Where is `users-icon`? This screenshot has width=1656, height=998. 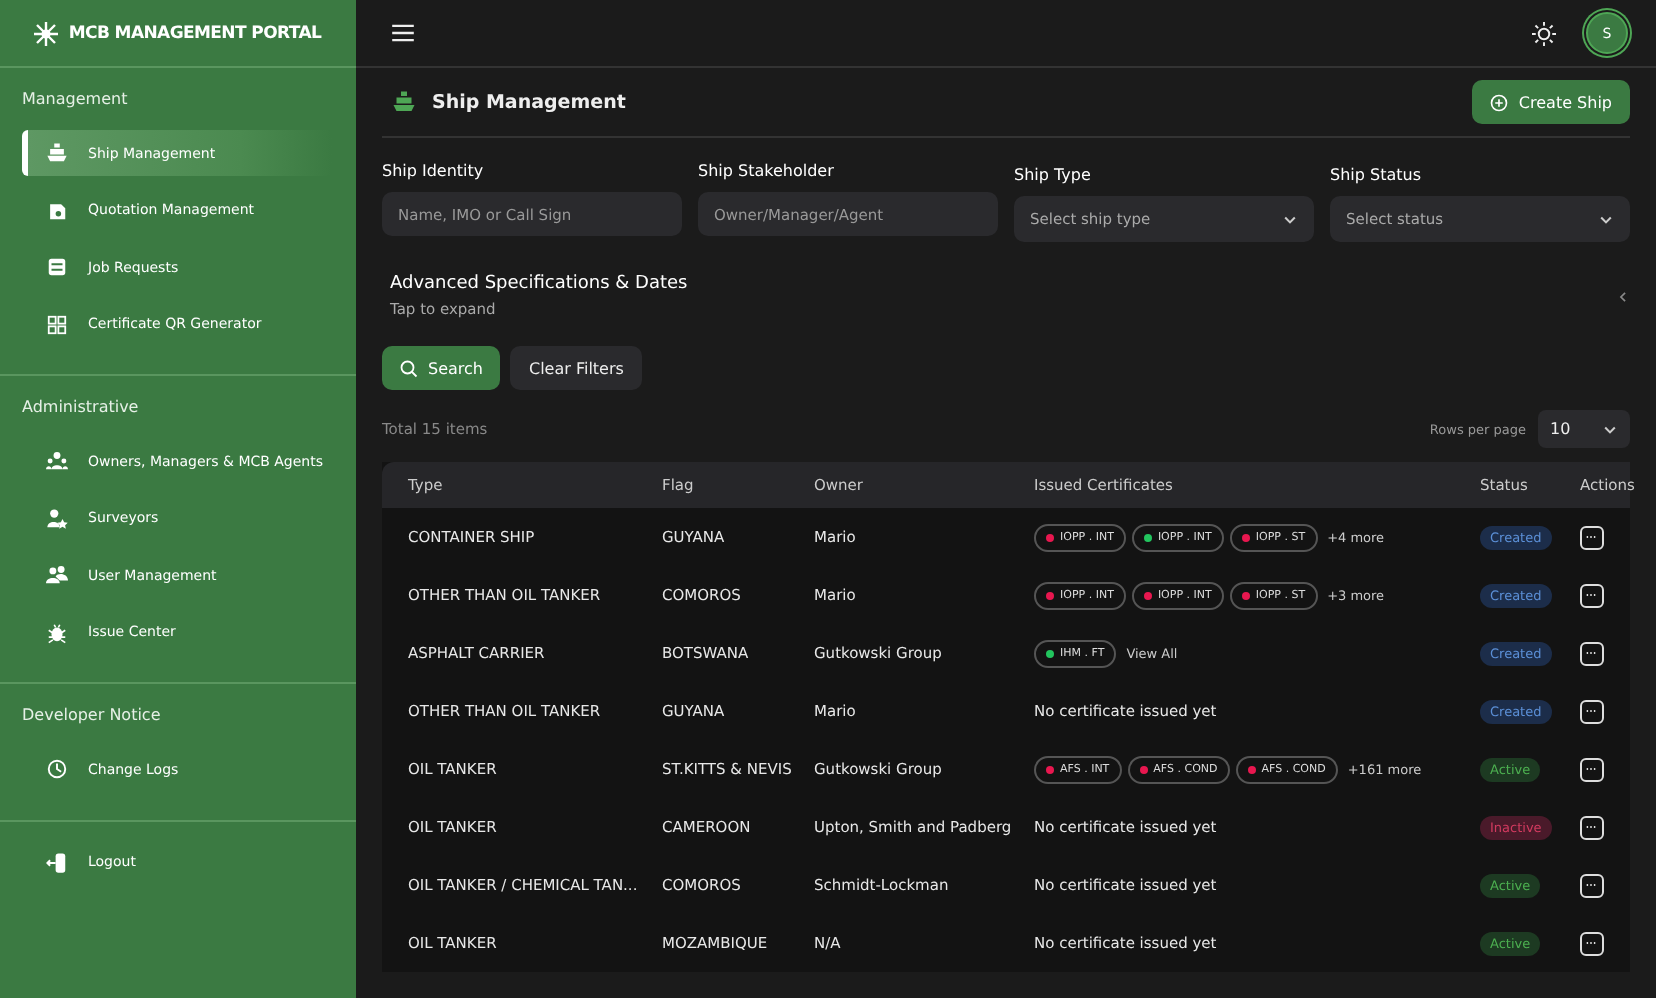 users-icon is located at coordinates (57, 575).